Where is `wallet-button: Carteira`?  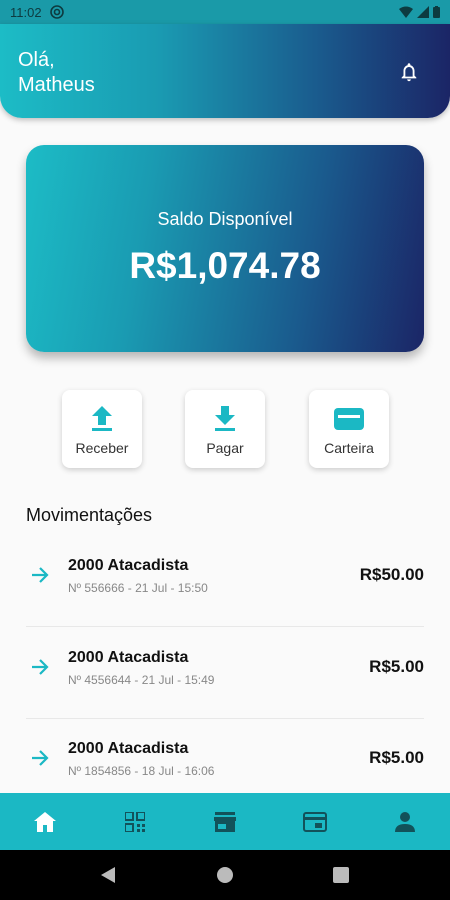
wallet-button: Carteira is located at coordinates (349, 429).